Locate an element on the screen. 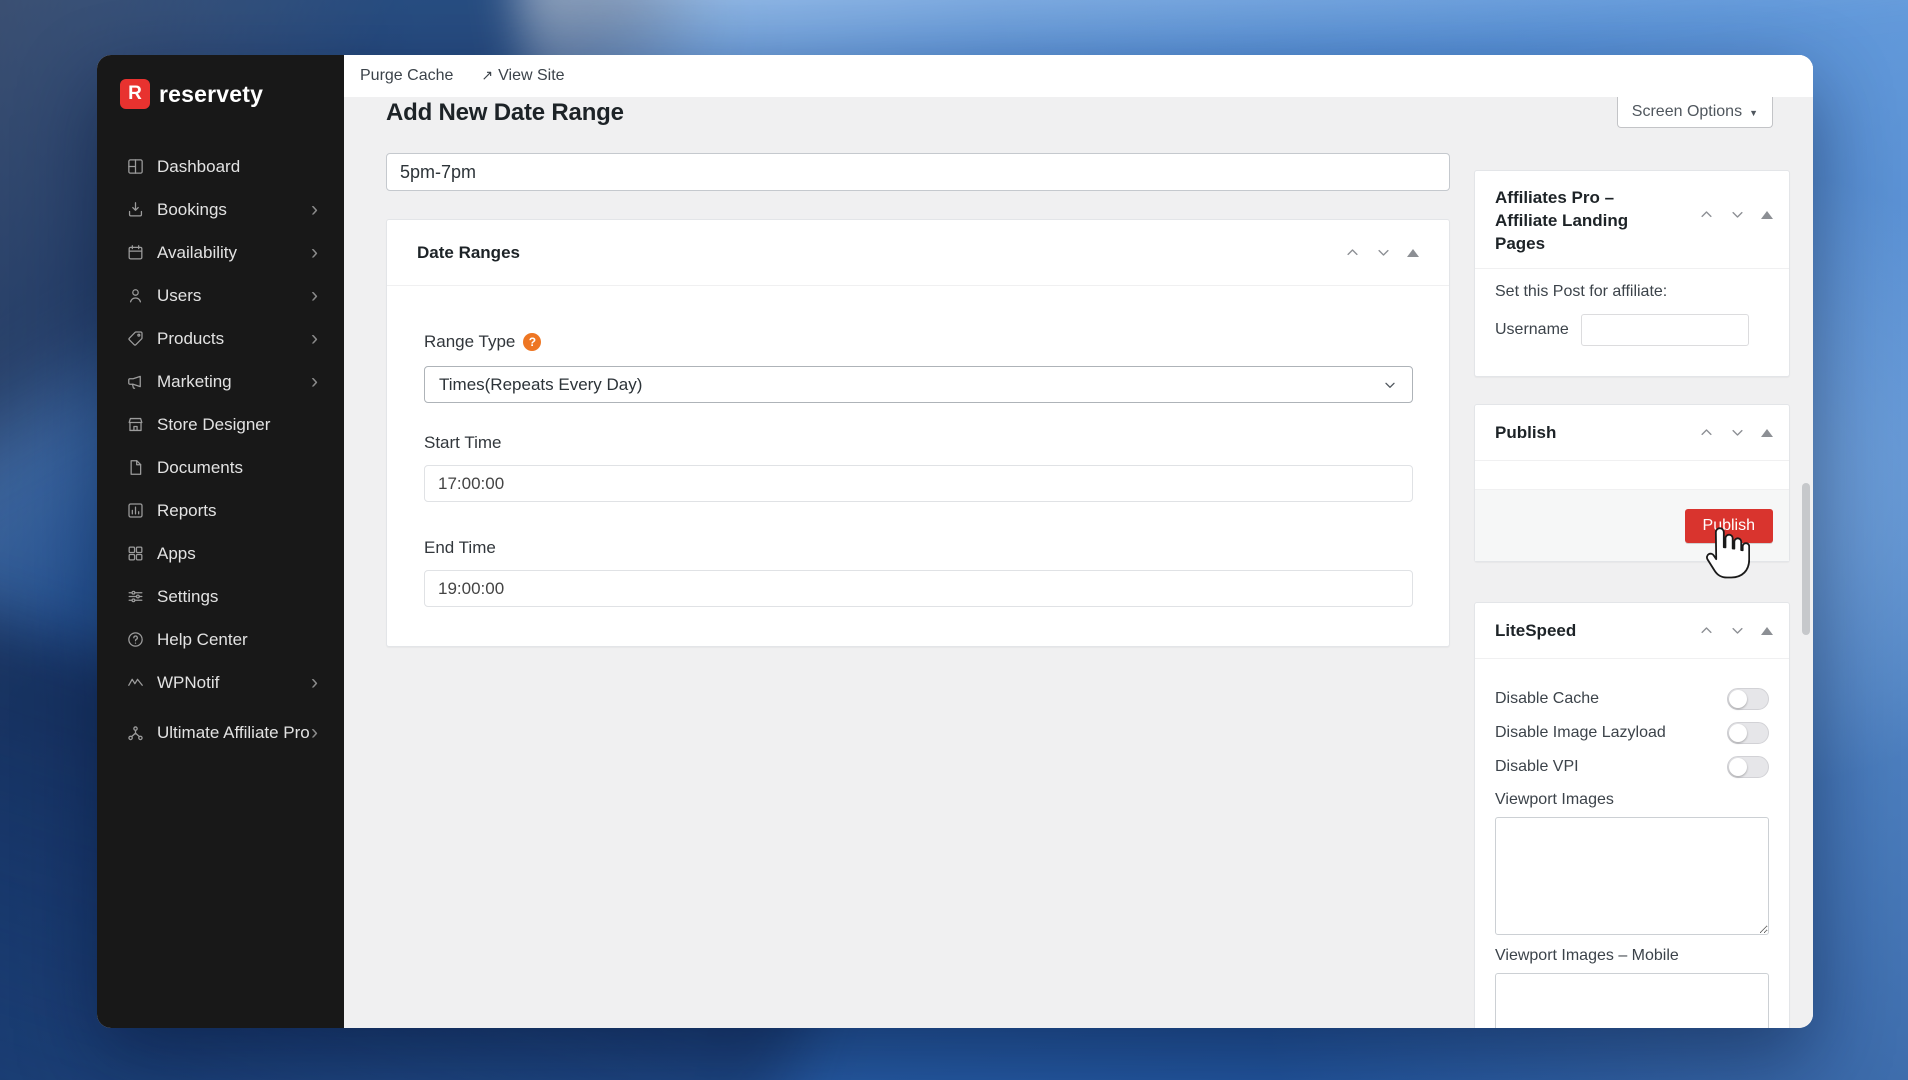 Image resolution: width=1908 pixels, height=1080 pixels. sidebar-item-bookings: Bookings is located at coordinates (220, 209).